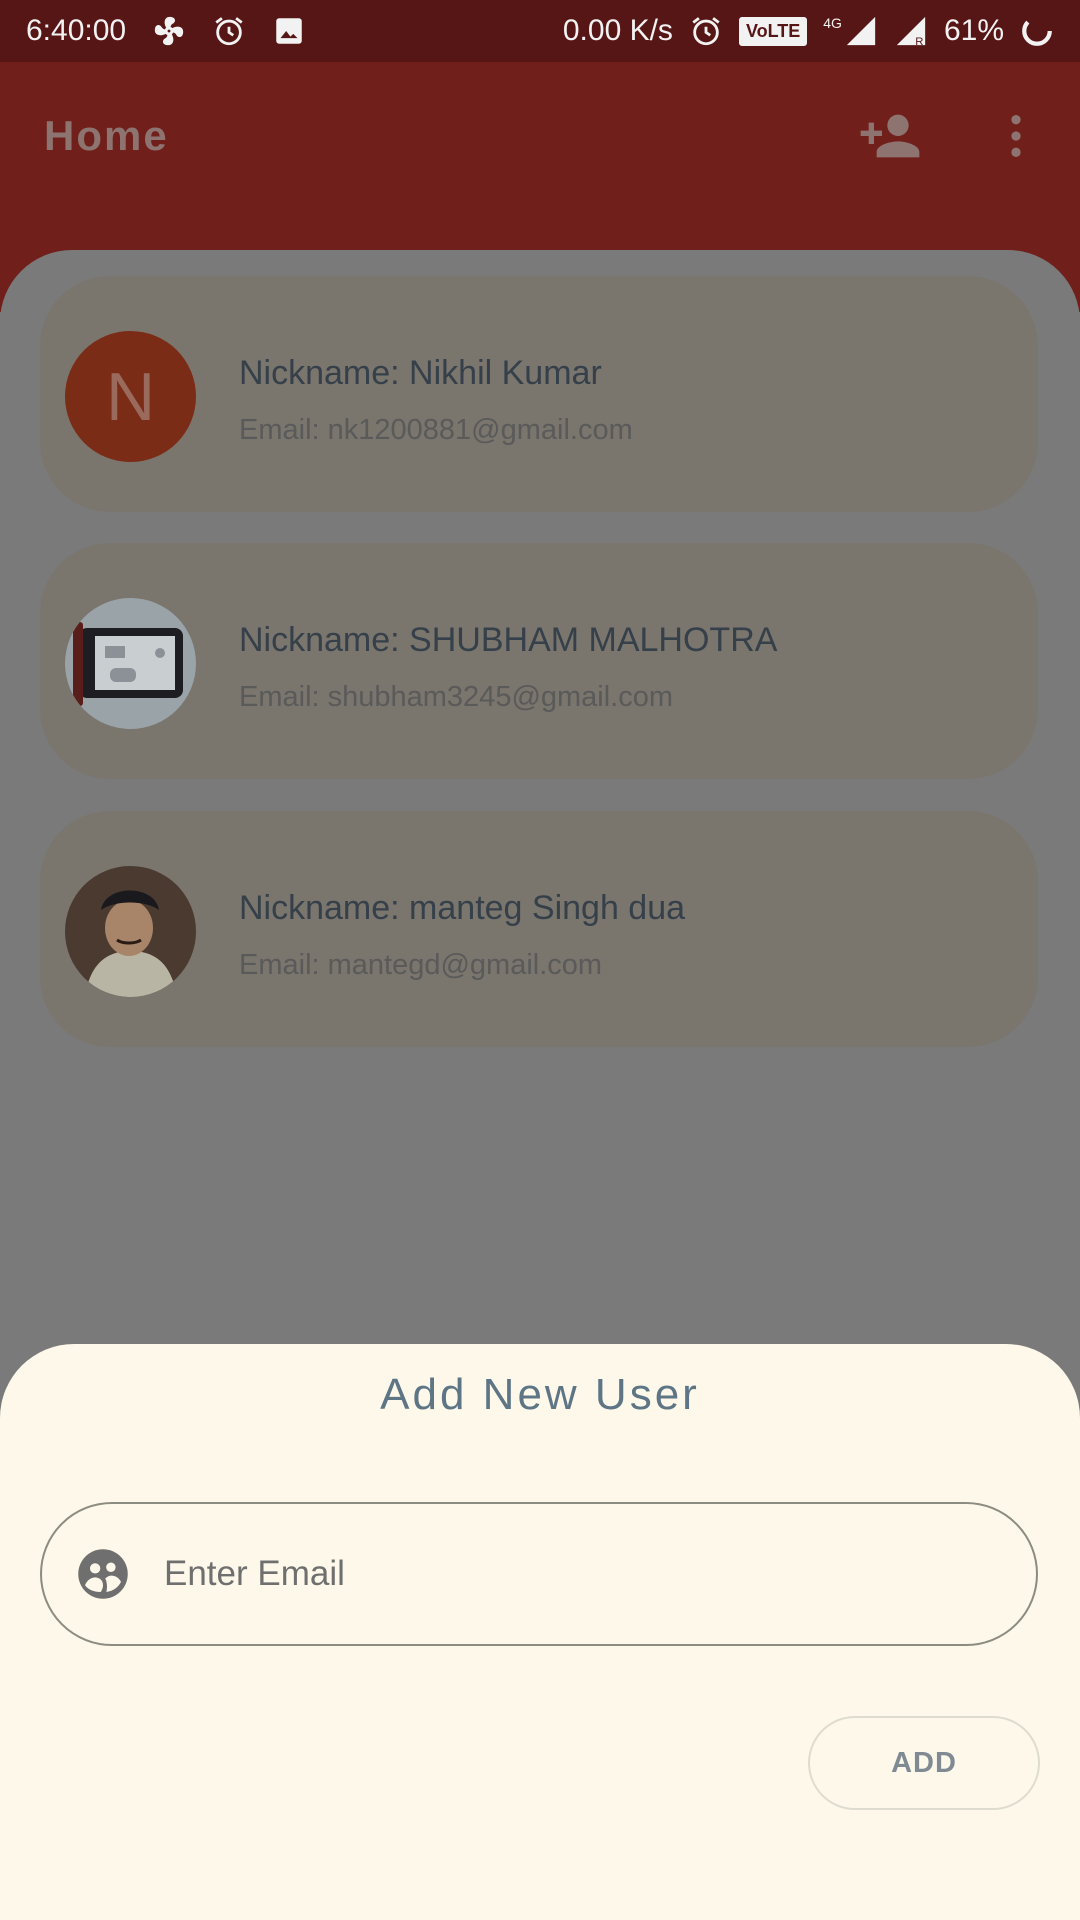  Describe the element at coordinates (1037, 31) in the screenshot. I see `battery-circle-icon` at that location.